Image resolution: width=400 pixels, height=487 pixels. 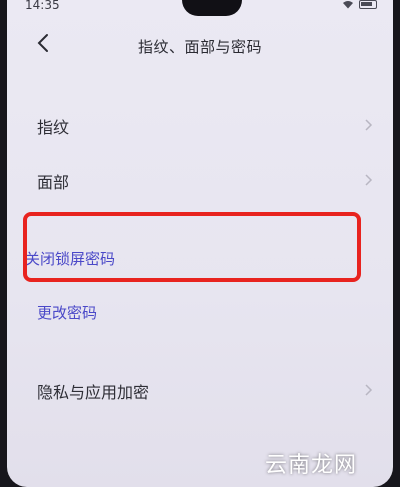 What do you see at coordinates (212, 8) in the screenshot?
I see `camera-notch` at bounding box center [212, 8].